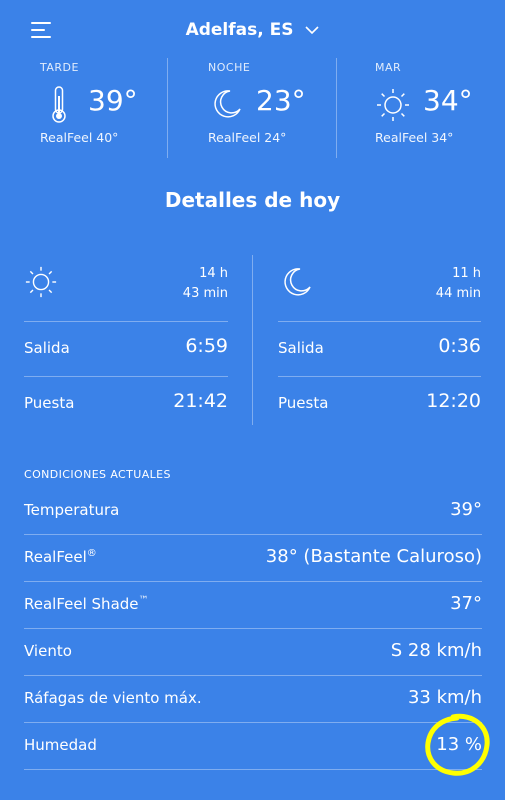  I want to click on condition-value: 39°, so click(466, 509).